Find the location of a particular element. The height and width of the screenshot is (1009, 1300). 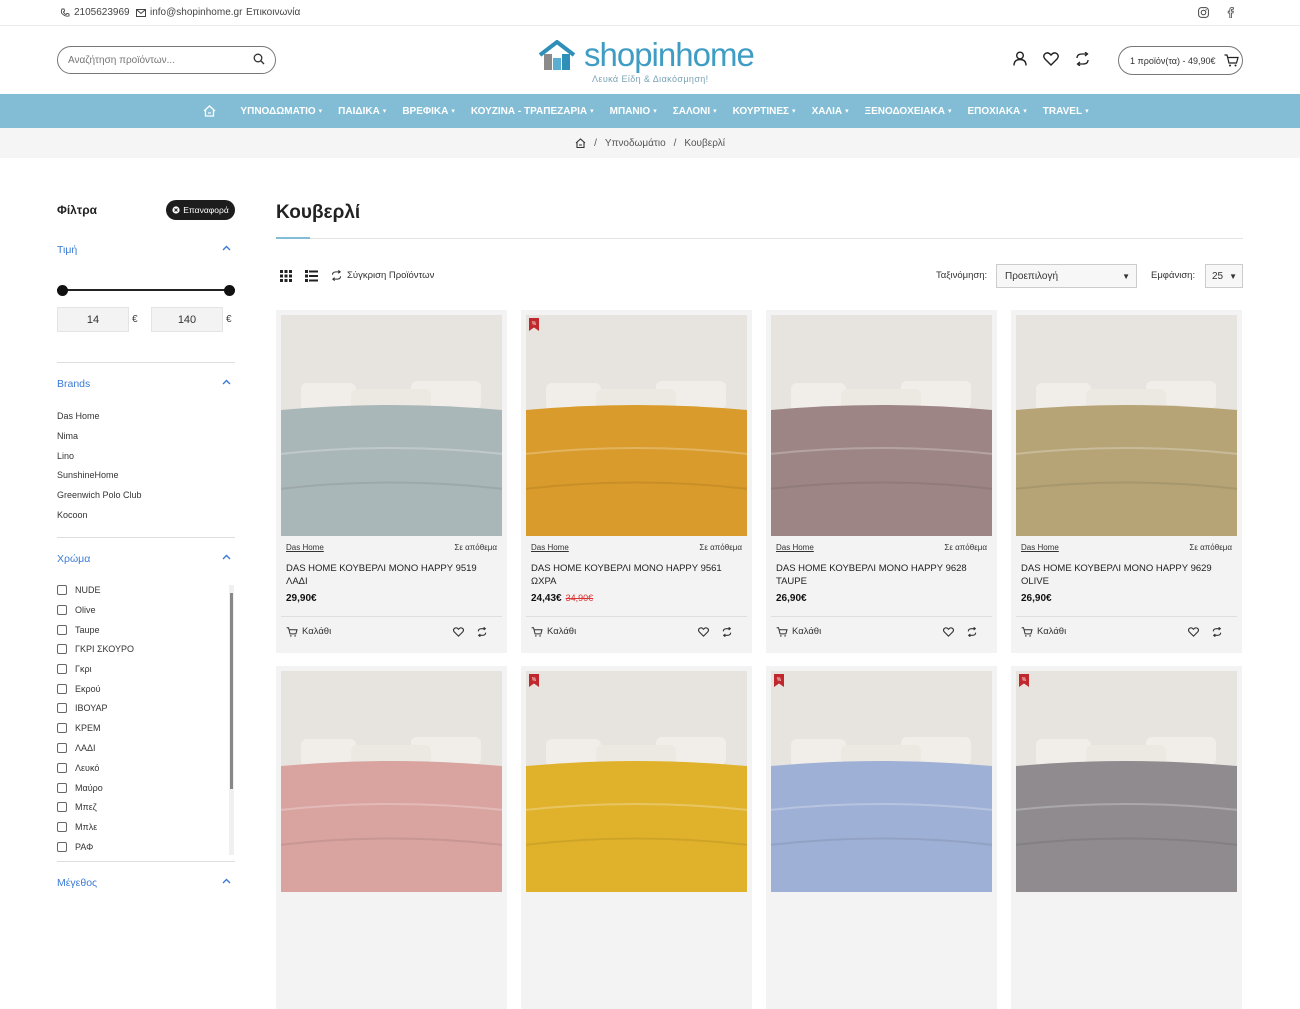

color-option: ΚΡΕΜ is located at coordinates (79, 728).